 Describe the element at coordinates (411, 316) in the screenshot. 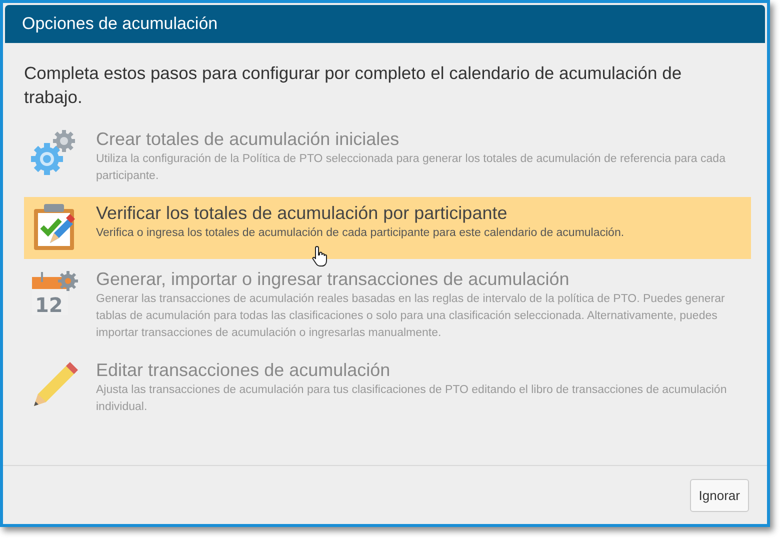

I see `step-description: Generar las transacciones de acumulación reales basadas en las reglas de intervalo de la política de PTO. Puedes generar tablas de acumulación para todas las clasificaciones o solo para una clasificación seleccionada. Alternativamente, puedes importar transacciones de acumulación o ingresarlas manualmente.` at that location.